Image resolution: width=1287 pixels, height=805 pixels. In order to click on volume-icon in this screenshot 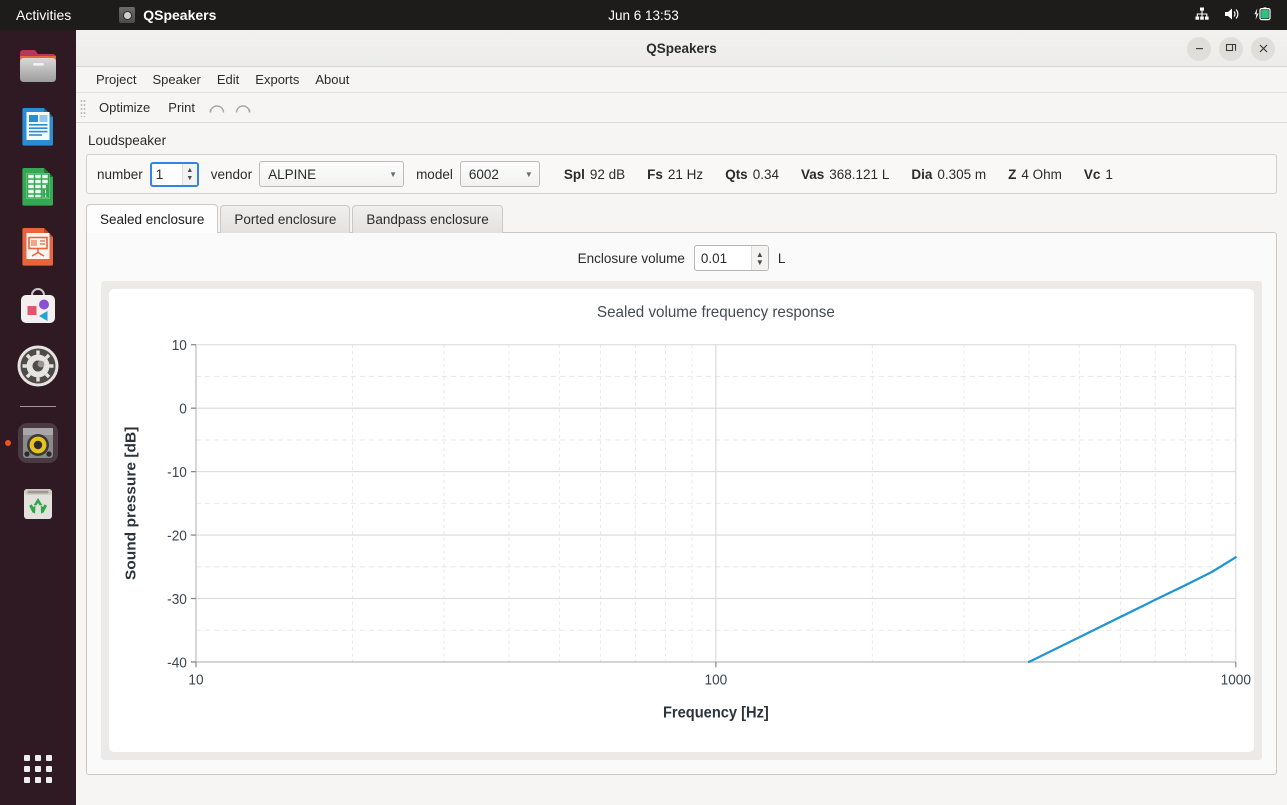, I will do `click(1231, 15)`.